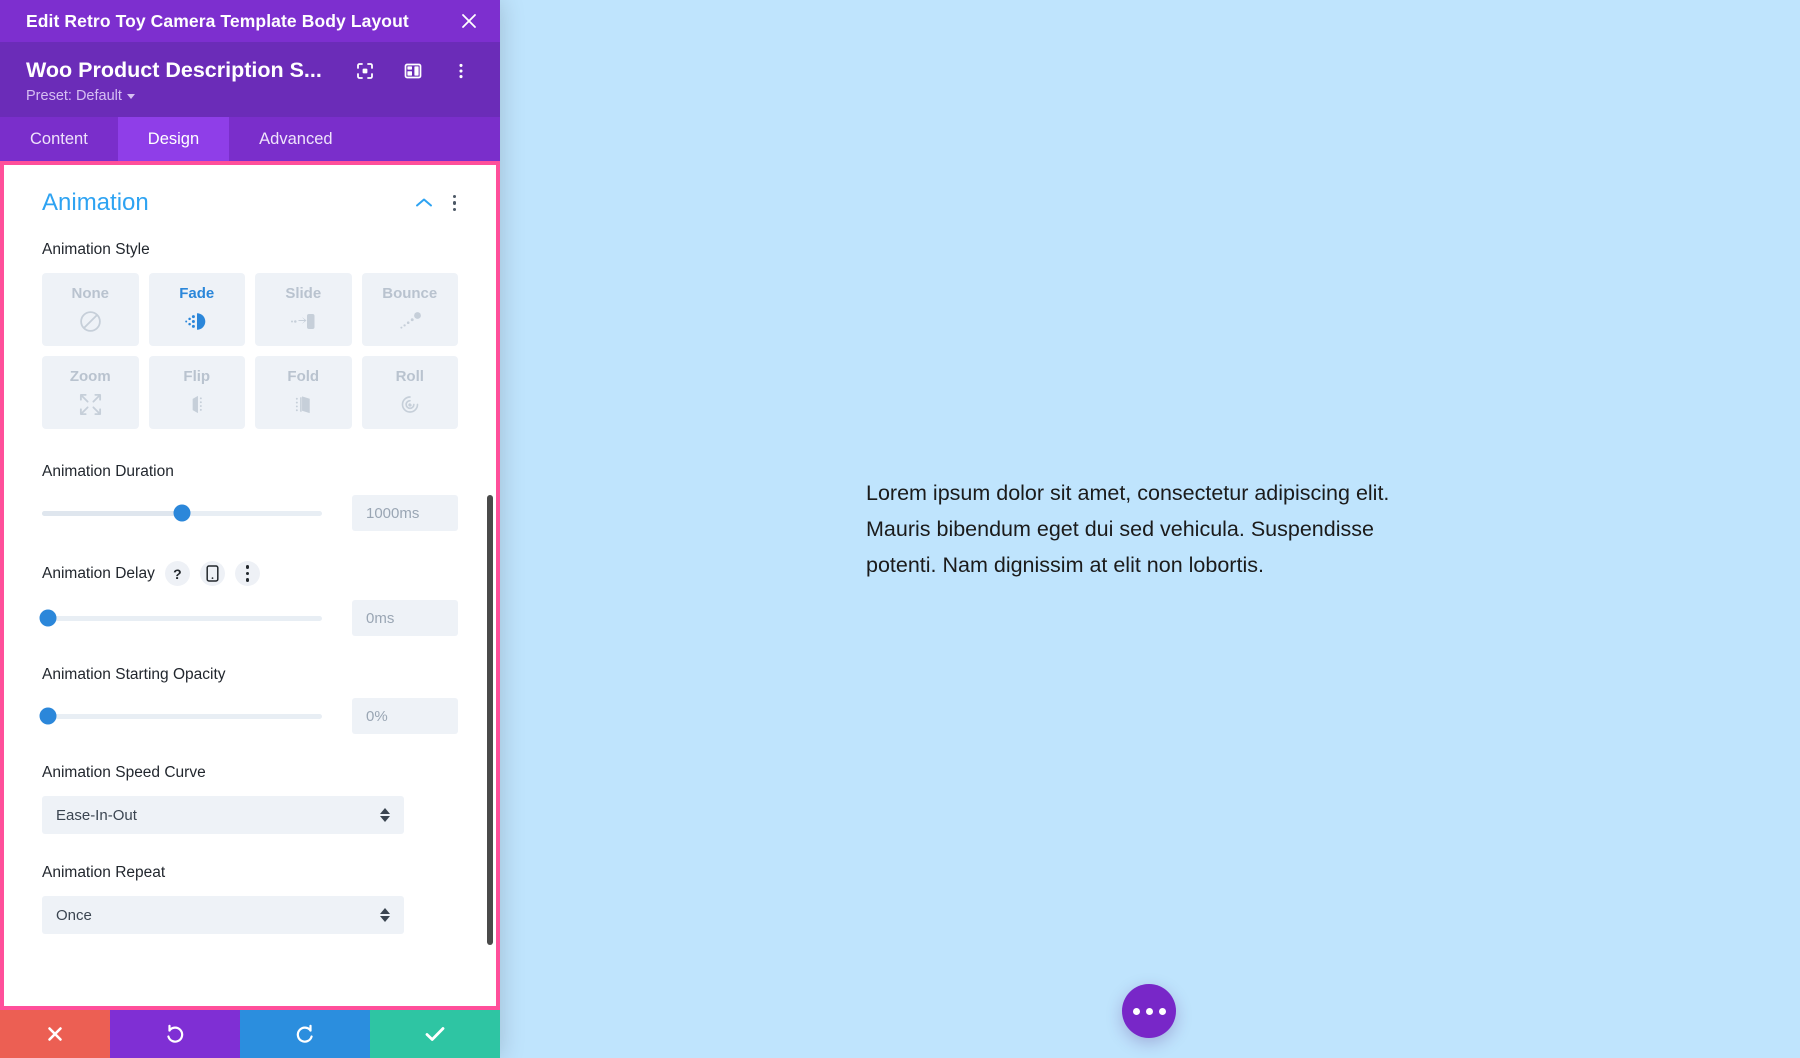 This screenshot has height=1058, width=1800. I want to click on tab-design: Design, so click(173, 139).